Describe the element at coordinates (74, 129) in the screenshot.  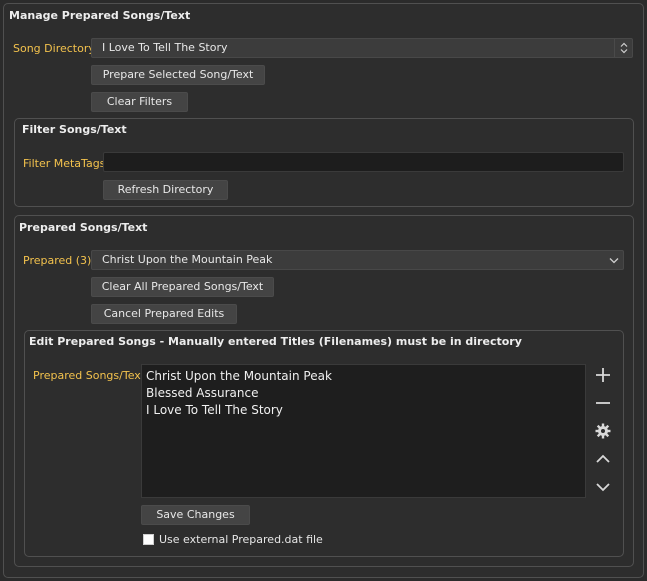
I see `filter-title: Filter Songs/Text` at that location.